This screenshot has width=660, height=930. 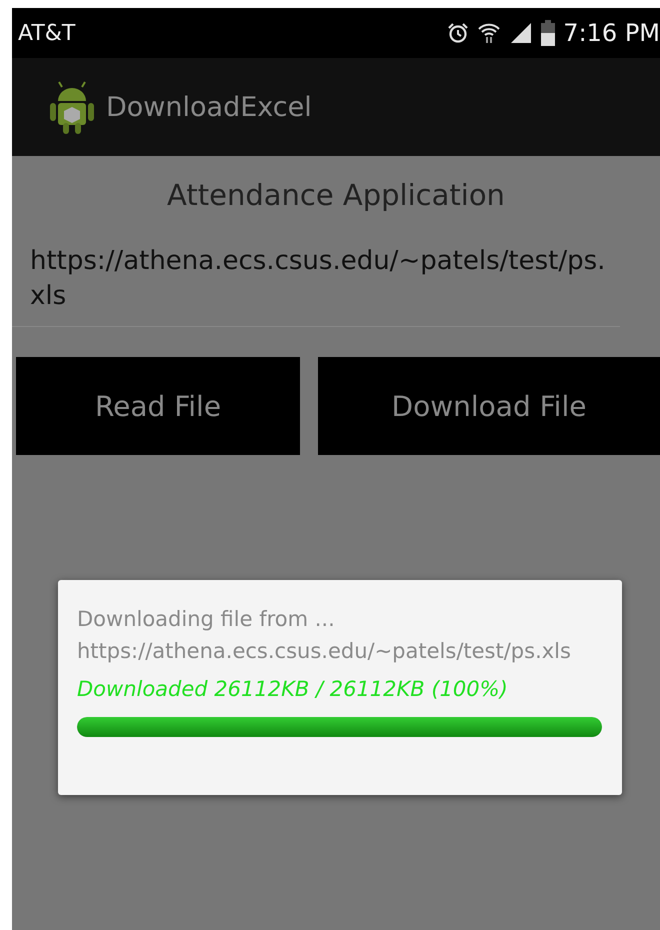 I want to click on dialog-message: Downloading file from ... https://athena.ecs.csus.edu/~patels/test/ps.xls, so click(x=324, y=635).